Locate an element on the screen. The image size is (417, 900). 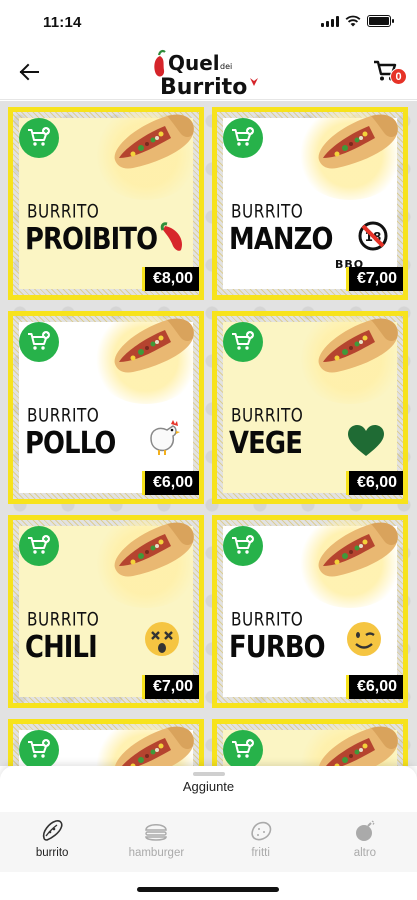
bomb-icon is located at coordinates (365, 830).